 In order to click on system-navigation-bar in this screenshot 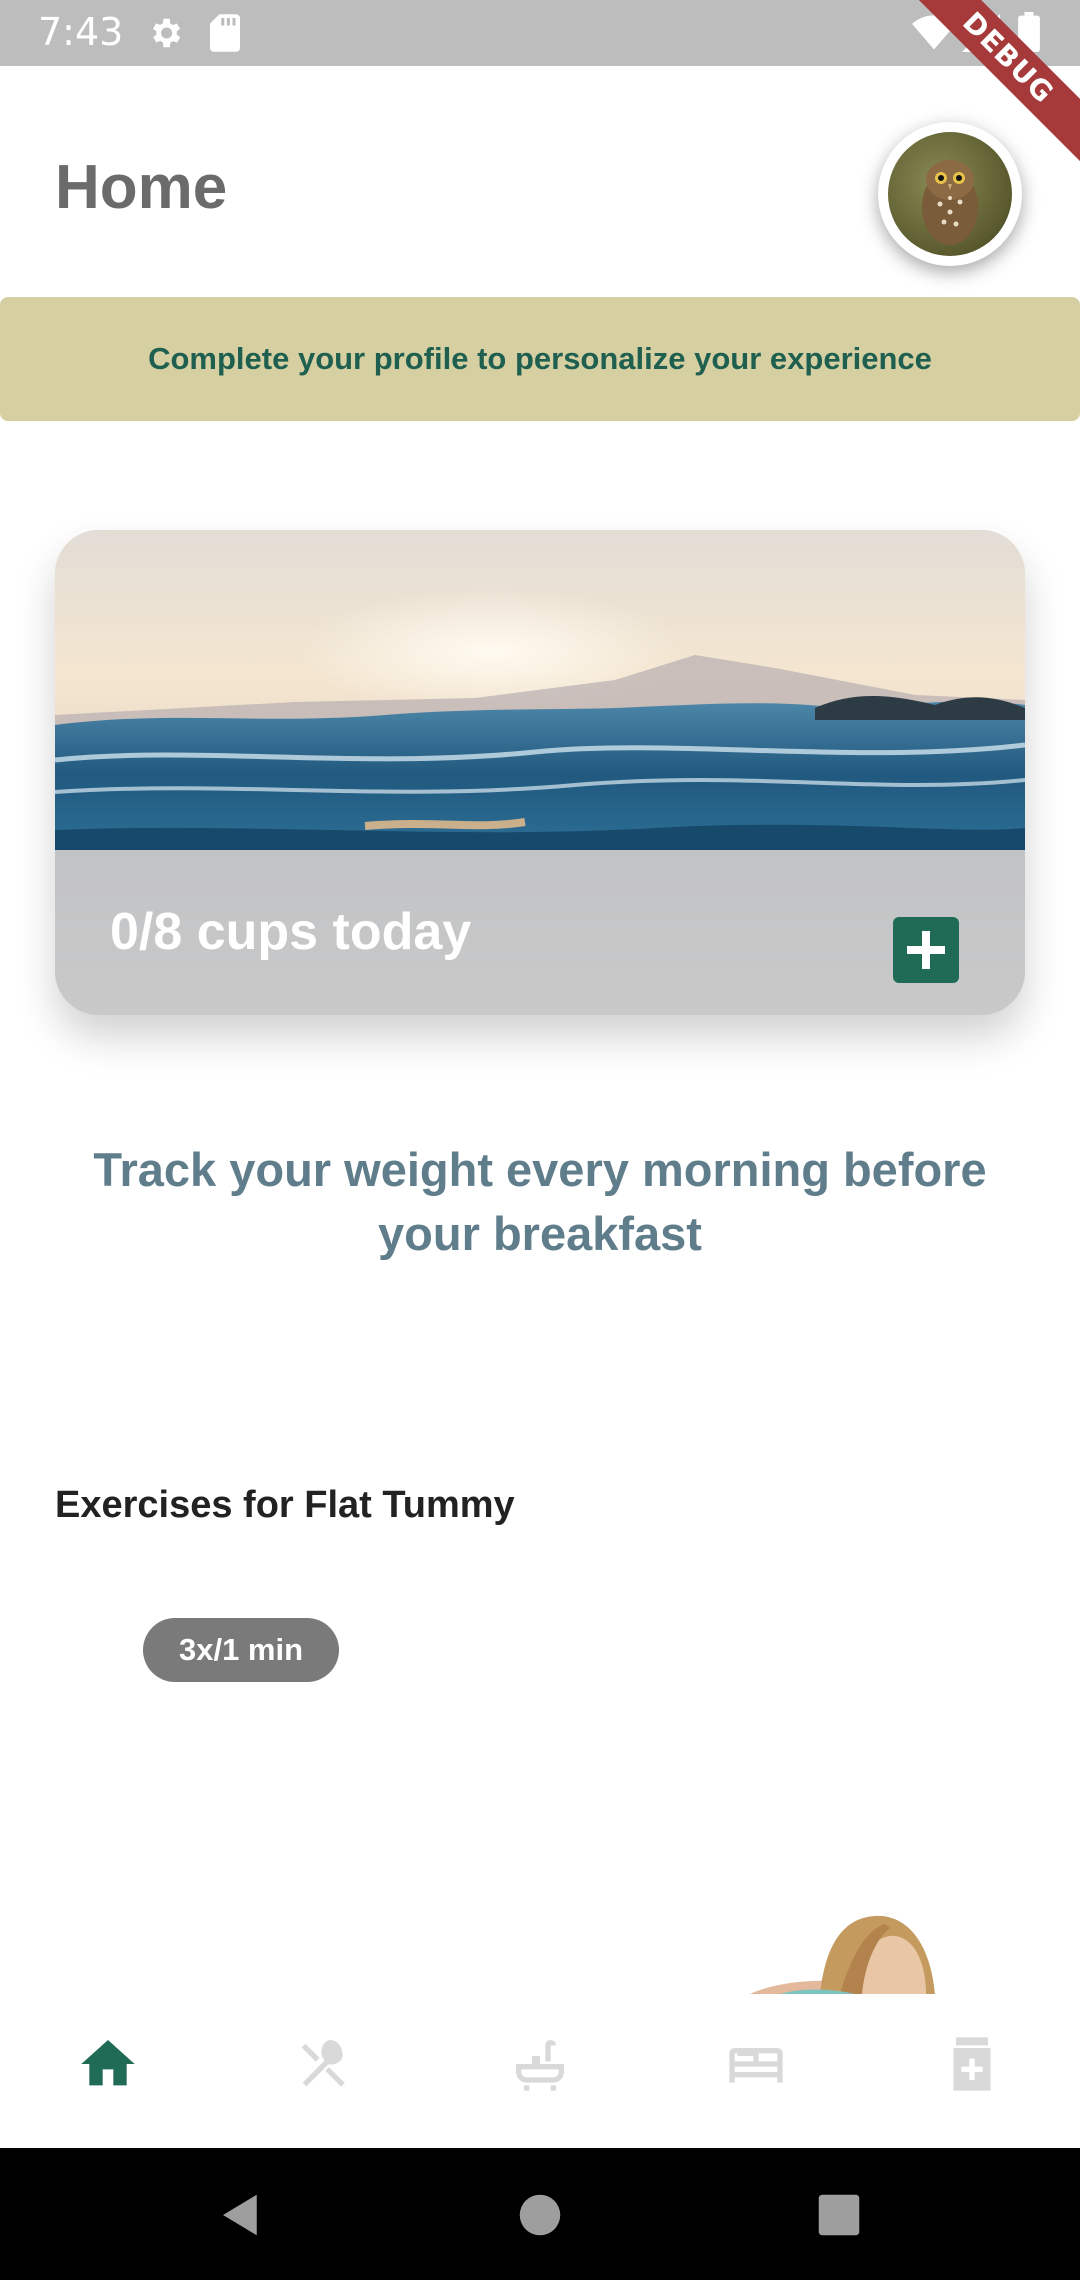, I will do `click(540, 2214)`.